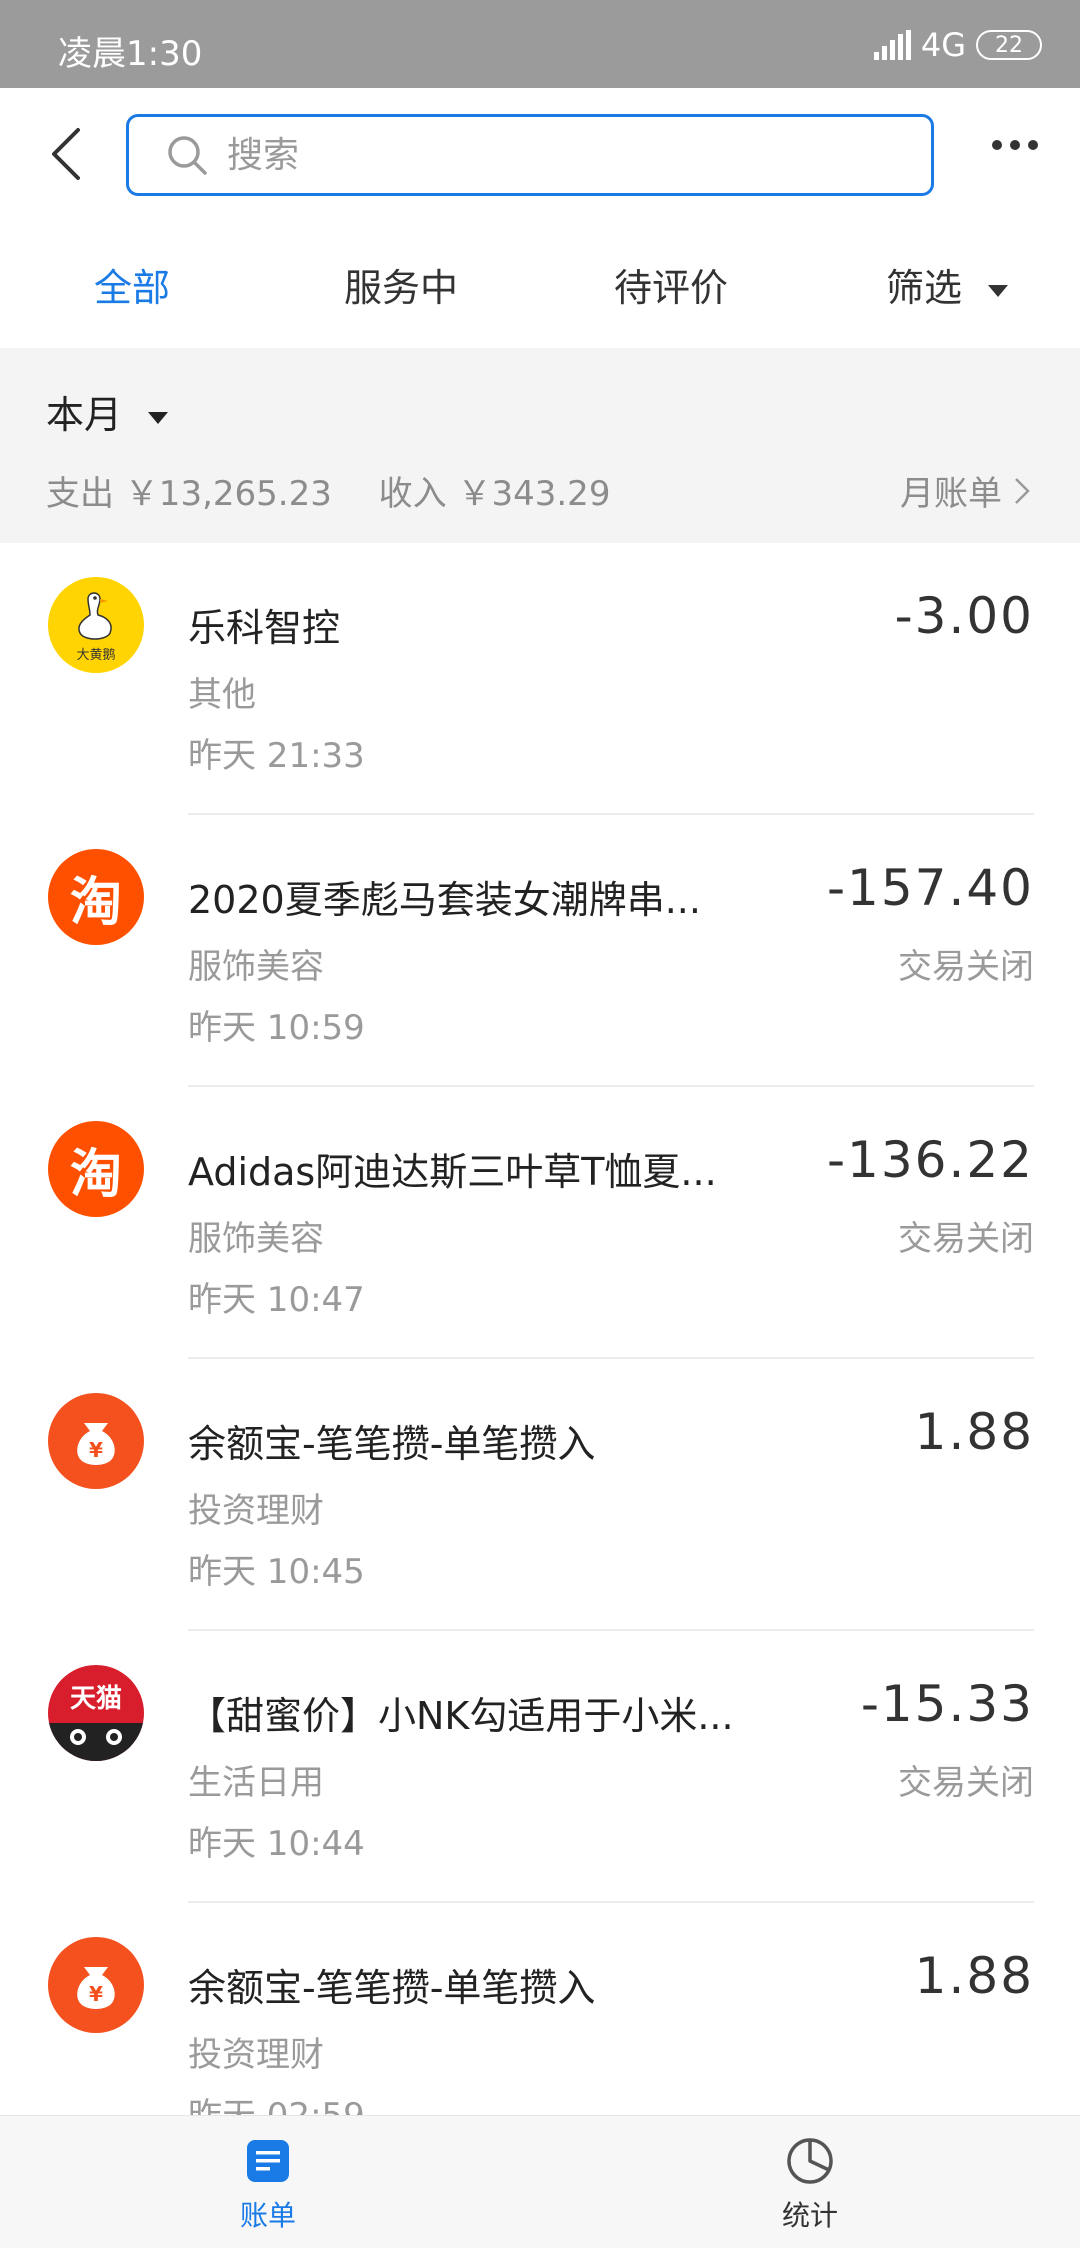 The height and width of the screenshot is (2248, 1080). Describe the element at coordinates (256, 1783) in the screenshot. I see `transaction-category: 生活日用` at that location.